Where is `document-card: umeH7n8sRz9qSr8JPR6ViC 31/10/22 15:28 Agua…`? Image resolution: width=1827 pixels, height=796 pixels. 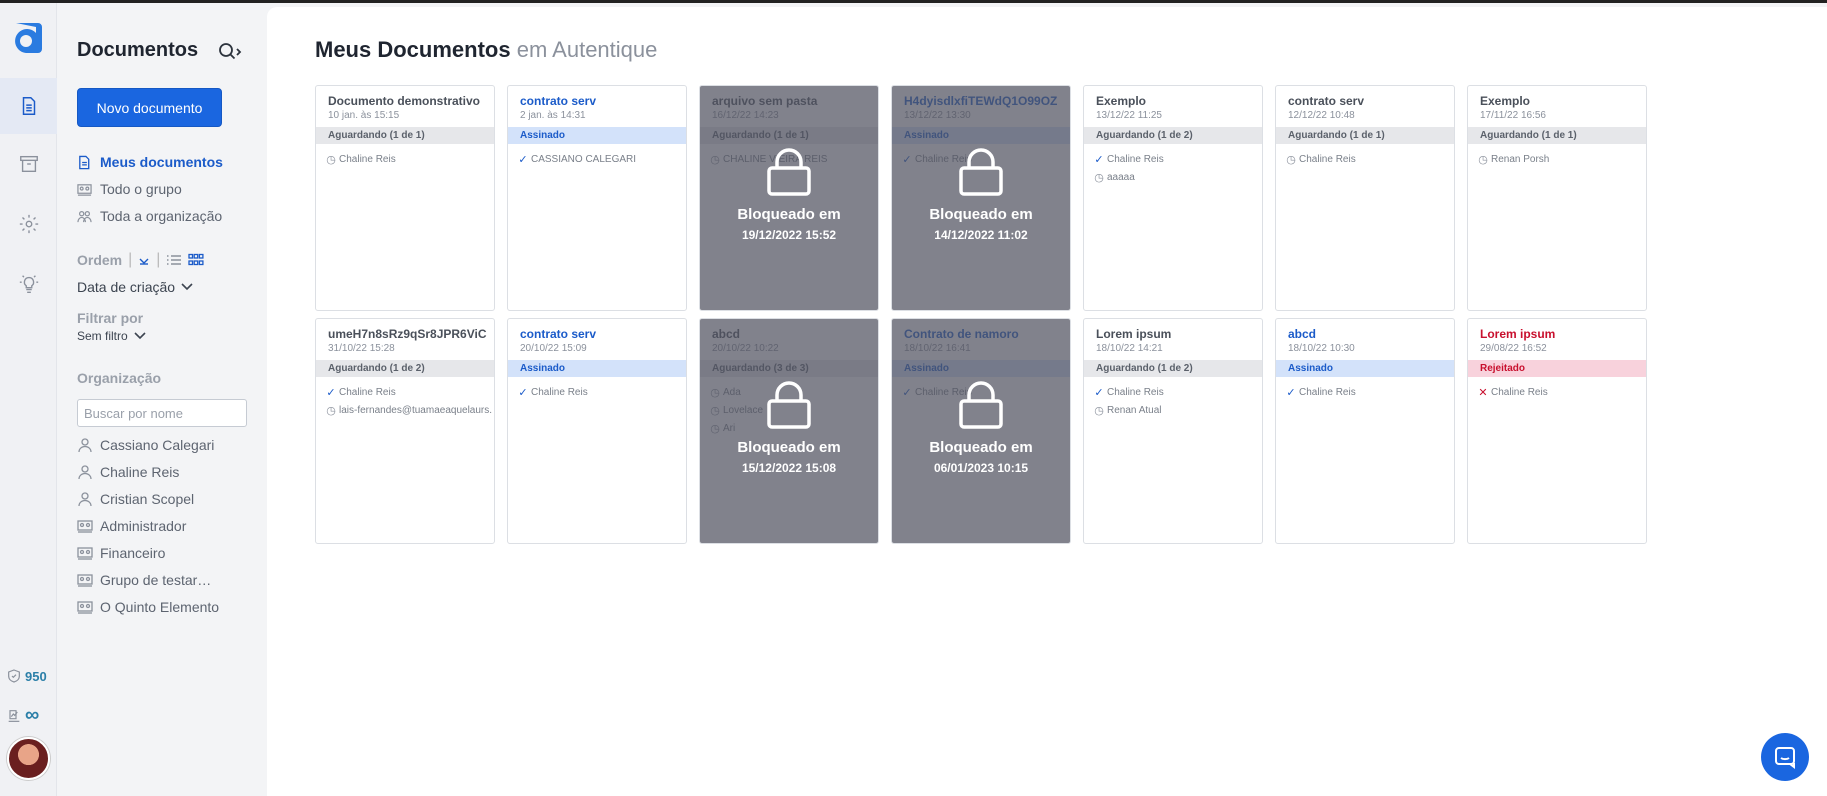 document-card: umeH7n8sRz9qSr8JPR6ViC 31/10/22 15:28 Agua… is located at coordinates (405, 431).